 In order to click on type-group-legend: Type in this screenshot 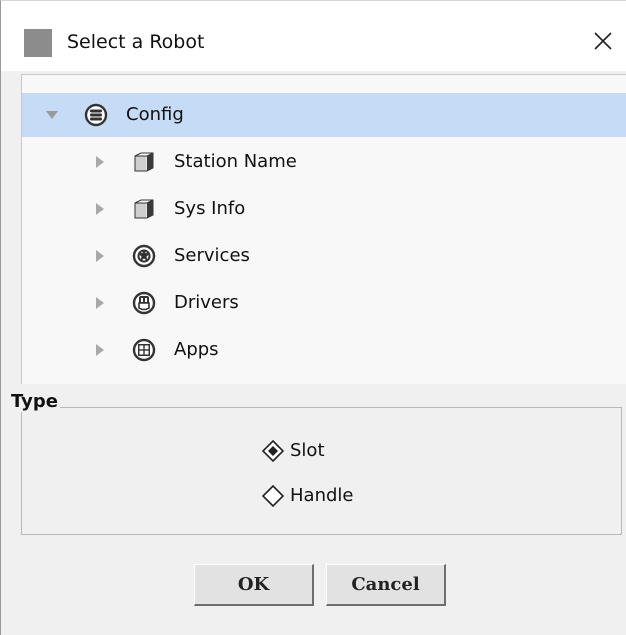, I will do `click(34, 401)`.